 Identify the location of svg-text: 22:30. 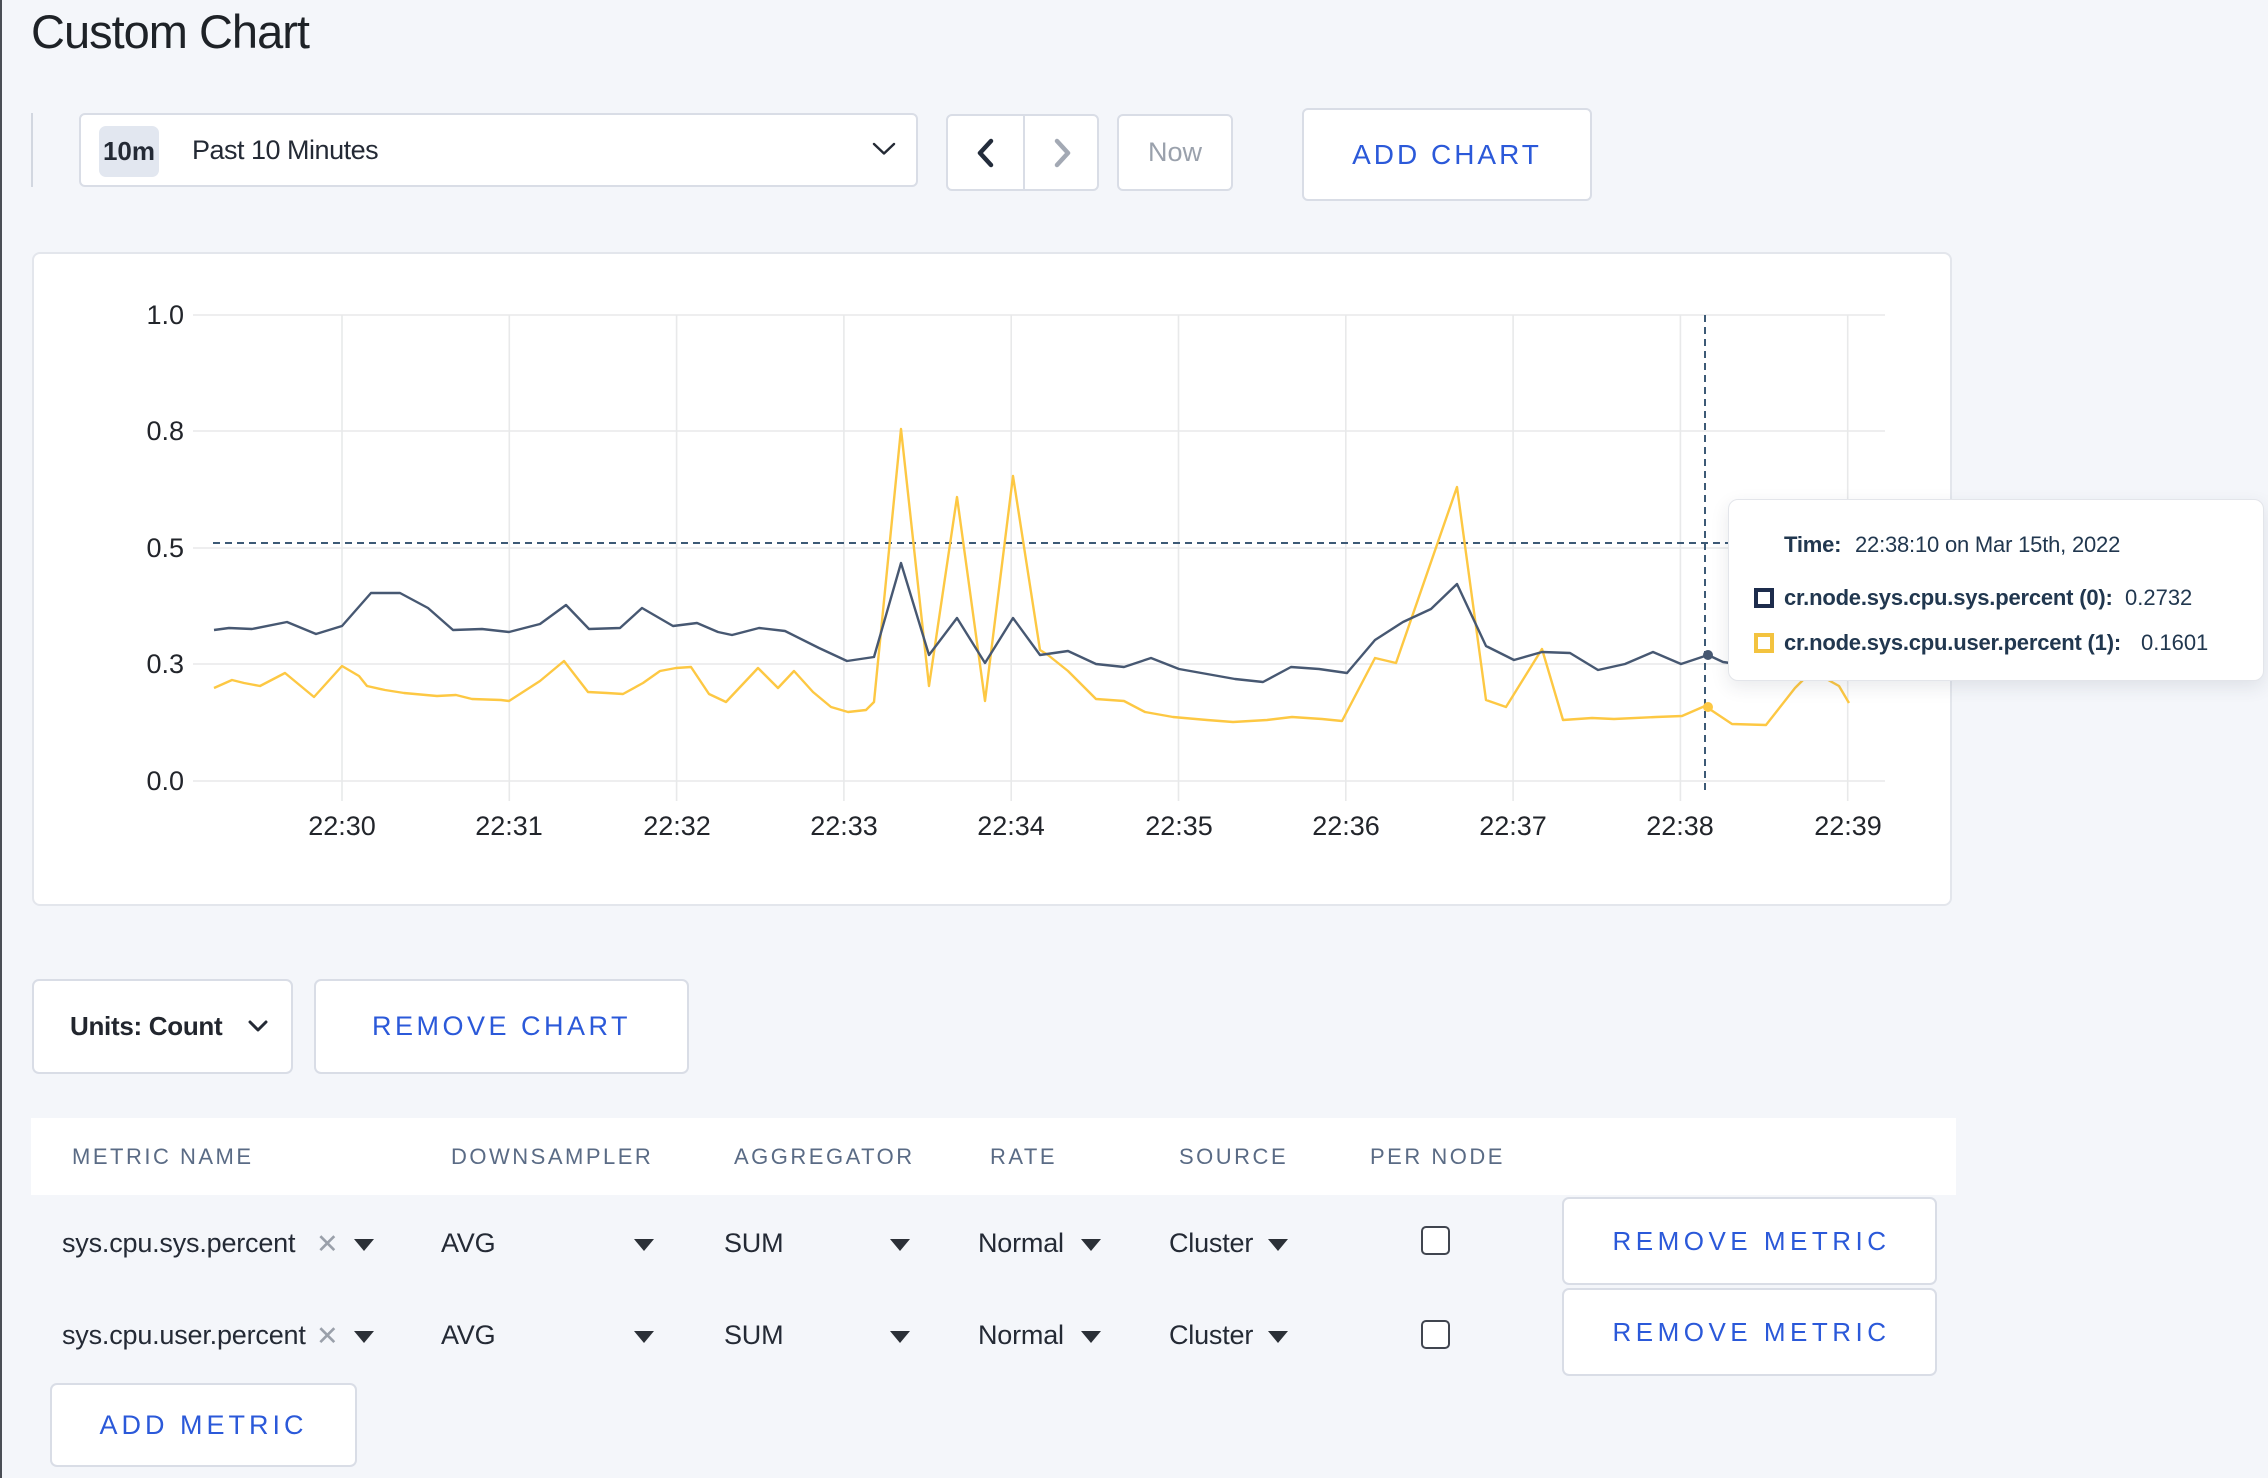
(342, 826).